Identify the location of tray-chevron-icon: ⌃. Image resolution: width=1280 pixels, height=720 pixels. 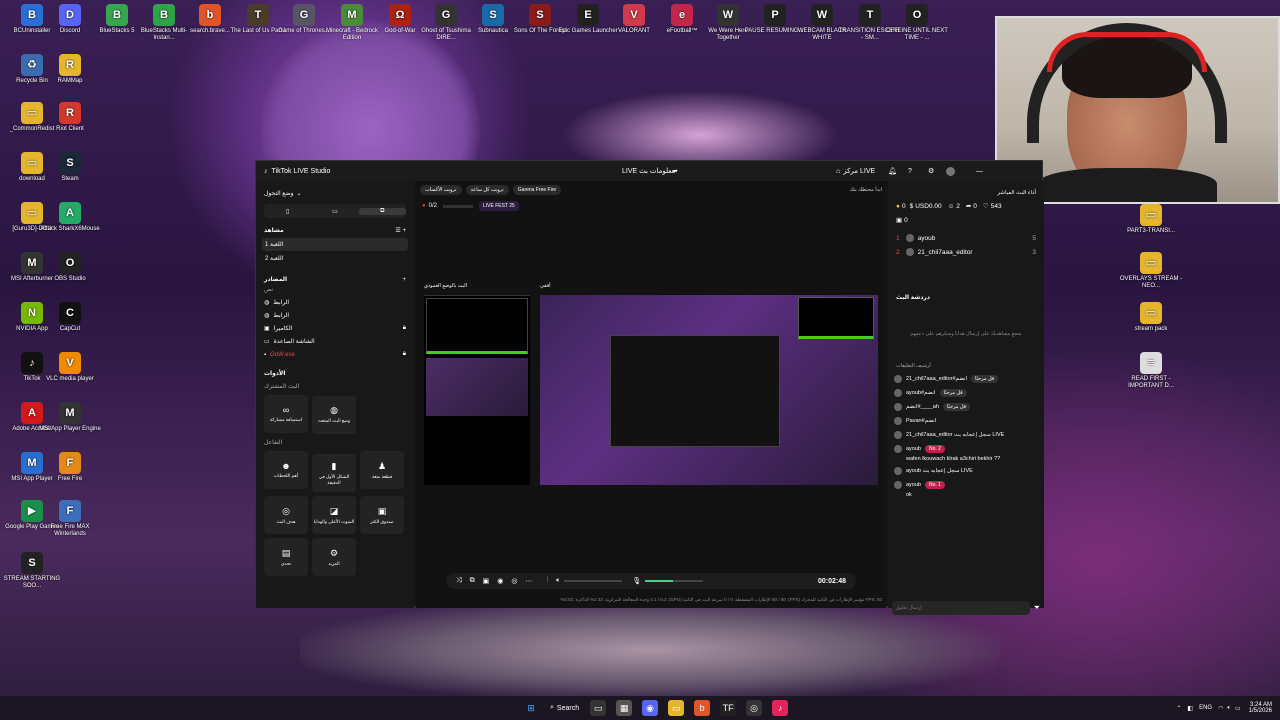
(1178, 708).